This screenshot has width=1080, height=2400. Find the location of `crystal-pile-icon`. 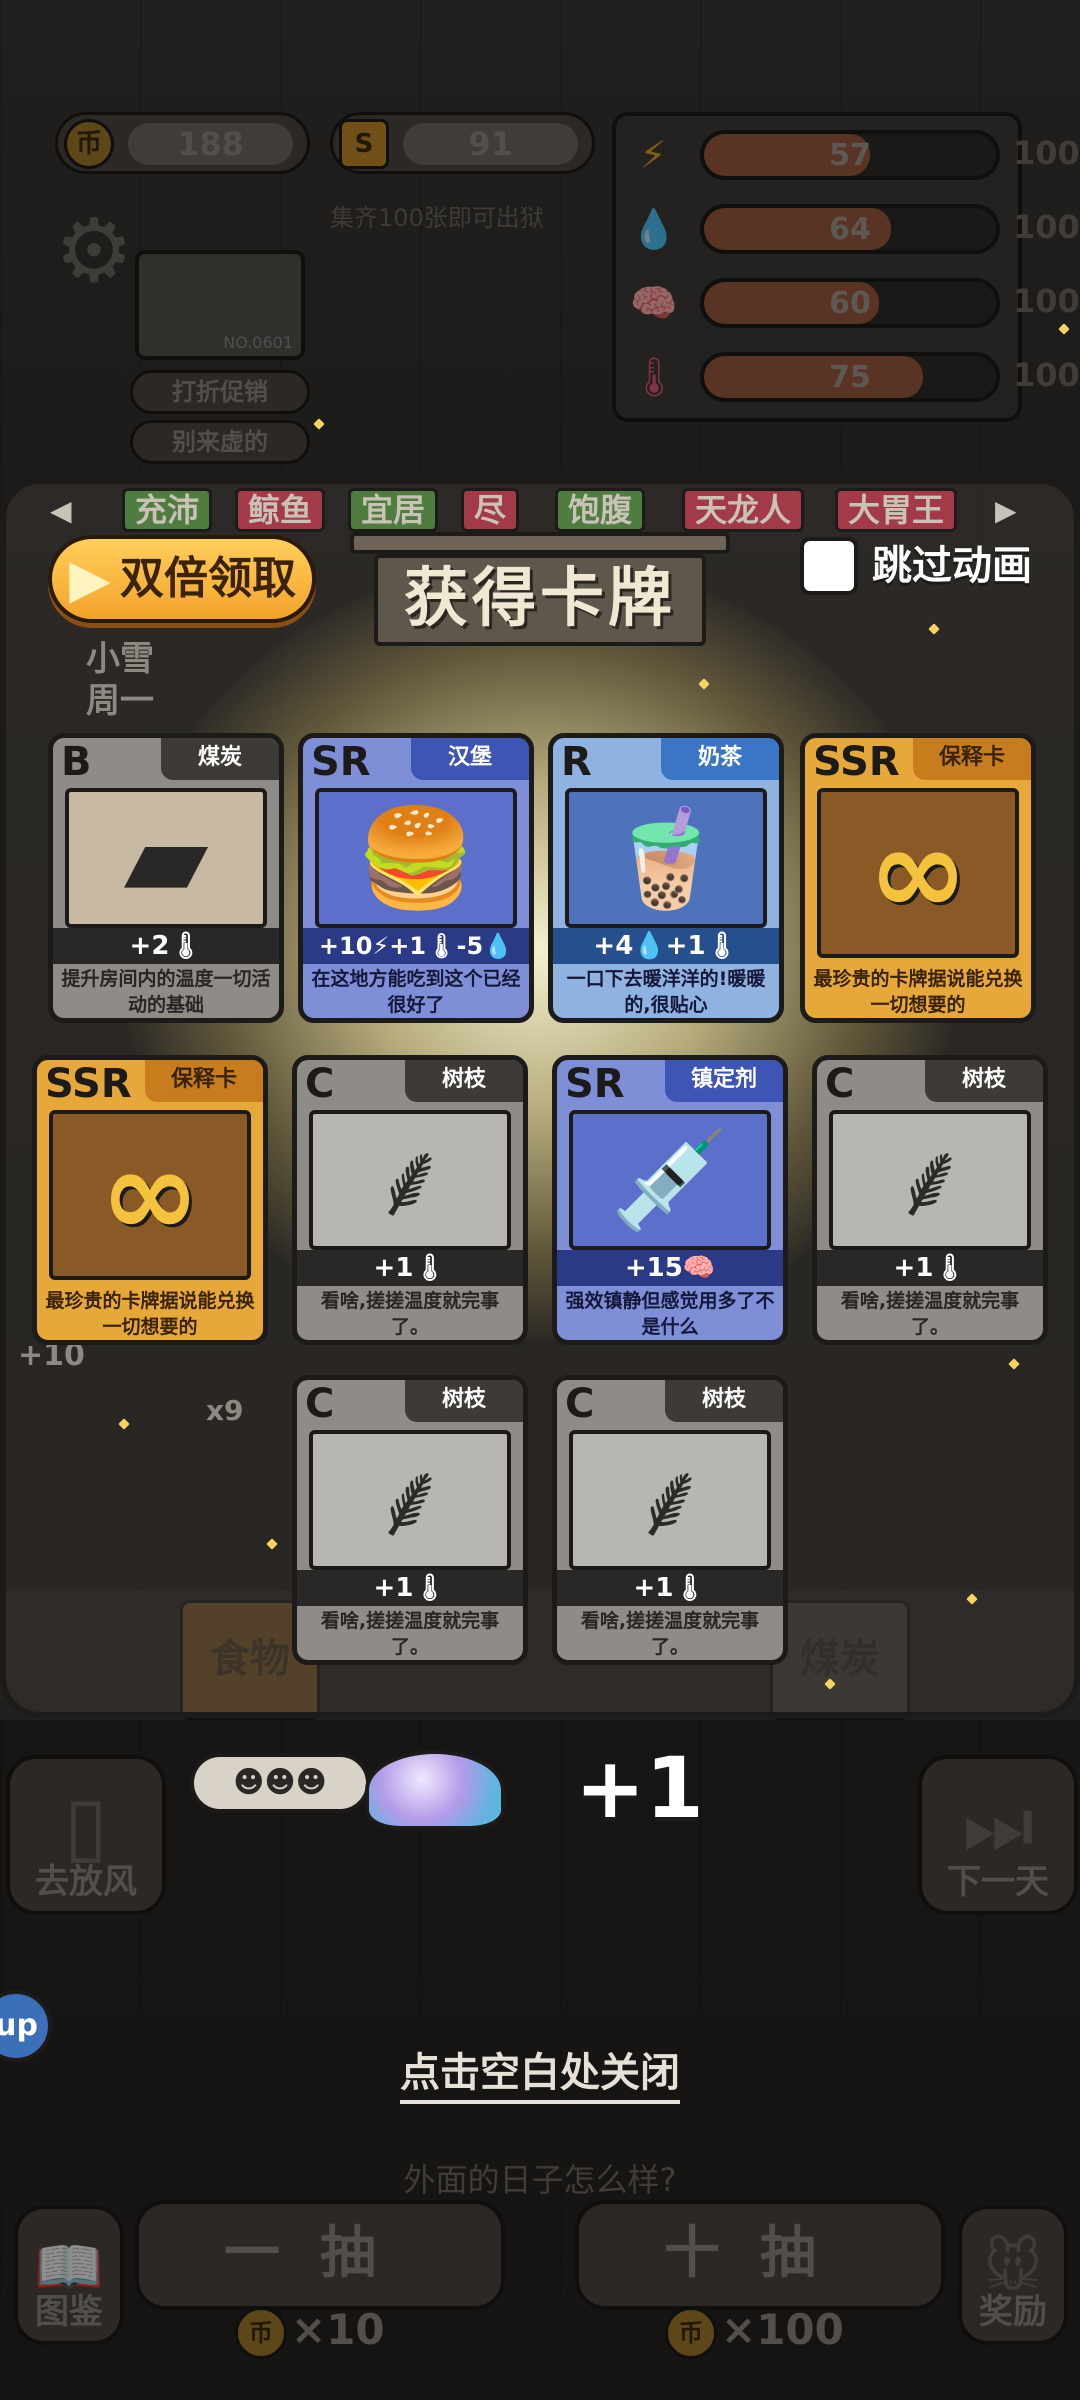

crystal-pile-icon is located at coordinates (435, 1785).